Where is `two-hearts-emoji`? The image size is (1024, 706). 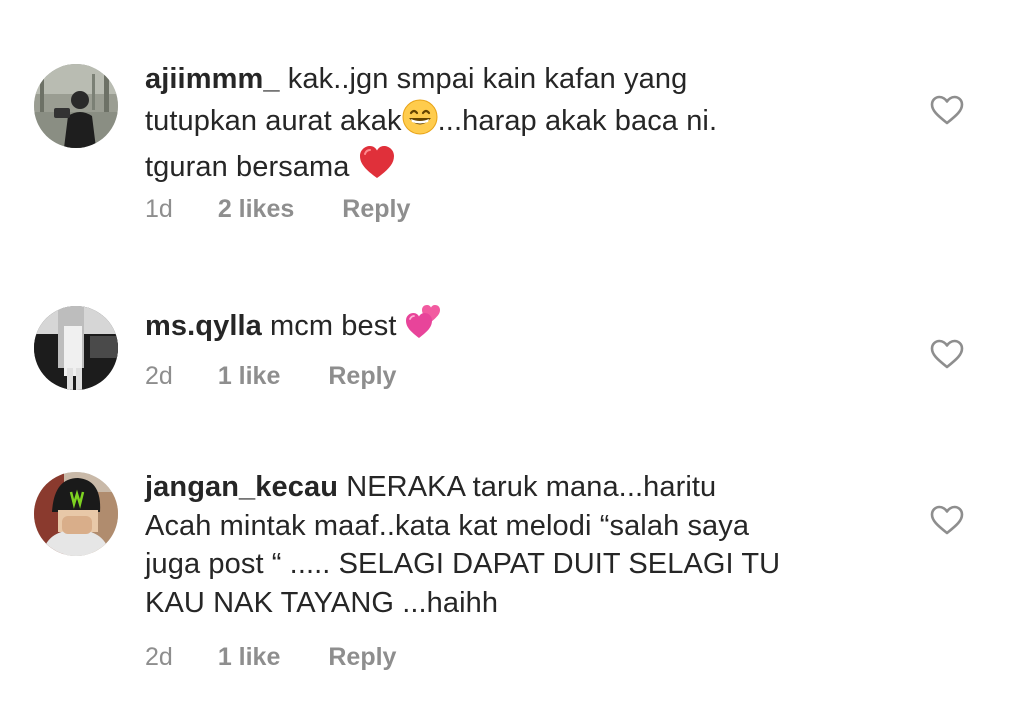 two-hearts-emoji is located at coordinates (425, 326).